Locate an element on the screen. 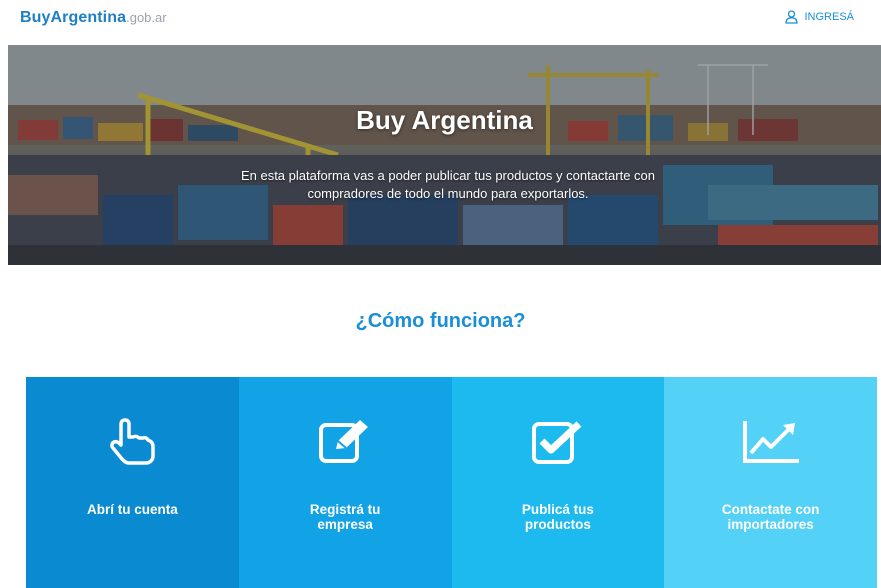 This screenshot has width=881, height=588. user-icon is located at coordinates (792, 17).